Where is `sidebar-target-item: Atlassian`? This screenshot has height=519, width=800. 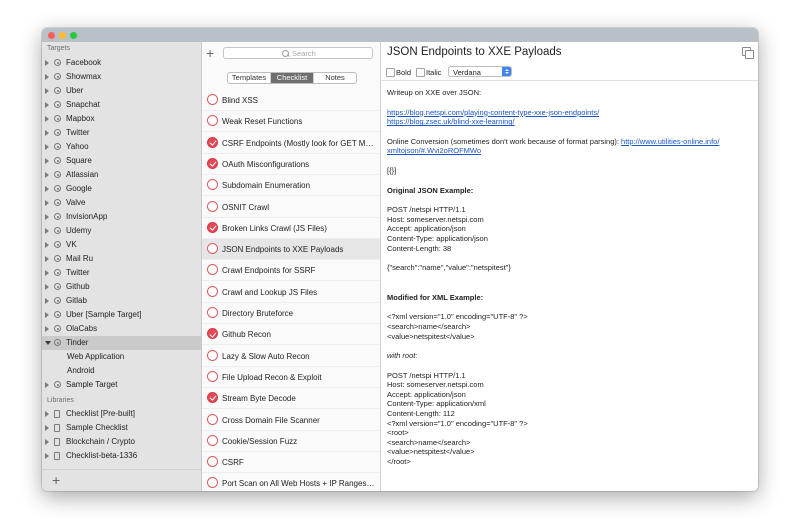 sidebar-target-item: Atlassian is located at coordinates (121, 175).